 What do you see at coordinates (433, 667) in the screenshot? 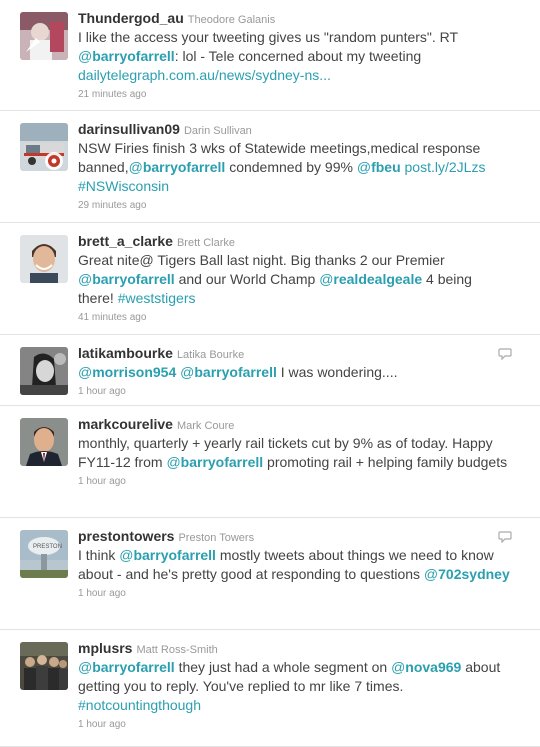
I see `mention-username: nova969` at bounding box center [433, 667].